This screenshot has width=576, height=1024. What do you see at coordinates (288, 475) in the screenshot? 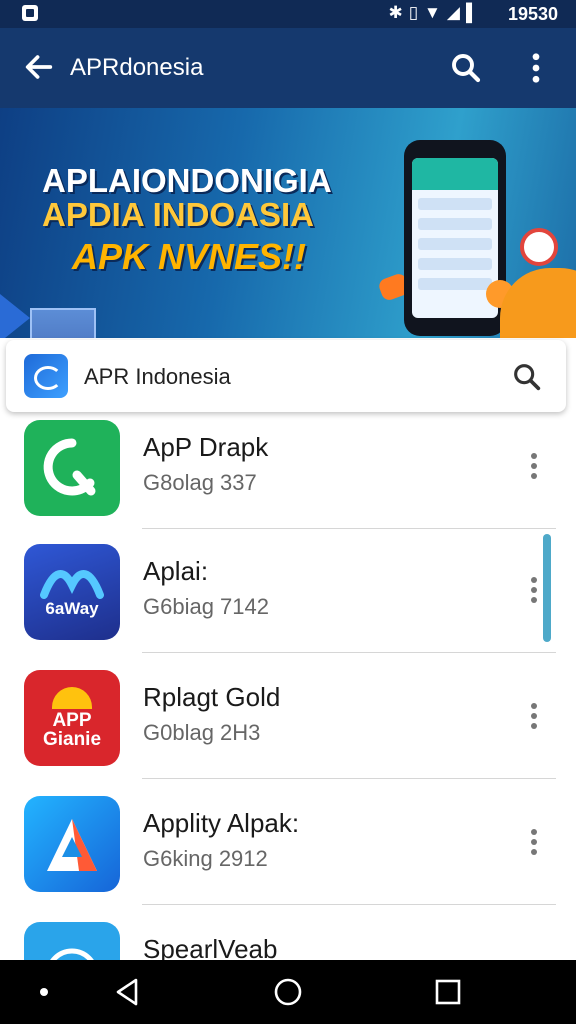
I see `list-item: ApP Drapk G8olag 337` at bounding box center [288, 475].